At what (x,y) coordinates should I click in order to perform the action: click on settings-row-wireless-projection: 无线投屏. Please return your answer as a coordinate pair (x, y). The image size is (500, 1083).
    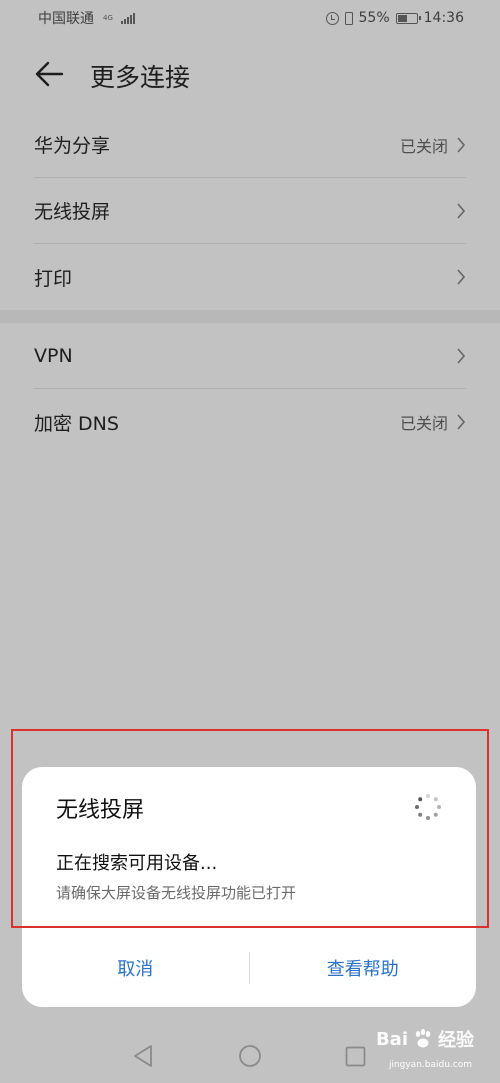
    Looking at the image, I should click on (250, 211).